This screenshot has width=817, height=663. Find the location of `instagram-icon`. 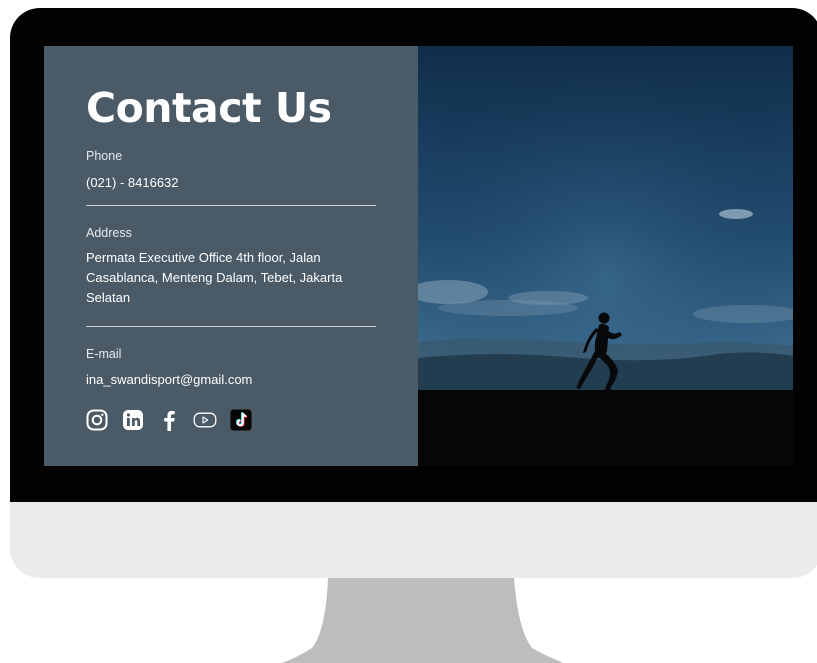

instagram-icon is located at coordinates (97, 420).